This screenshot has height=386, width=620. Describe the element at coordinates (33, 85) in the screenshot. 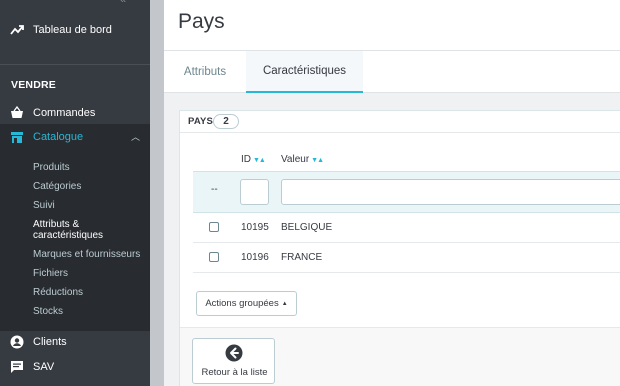

I see `sidebar-section-title: VENDRE` at that location.